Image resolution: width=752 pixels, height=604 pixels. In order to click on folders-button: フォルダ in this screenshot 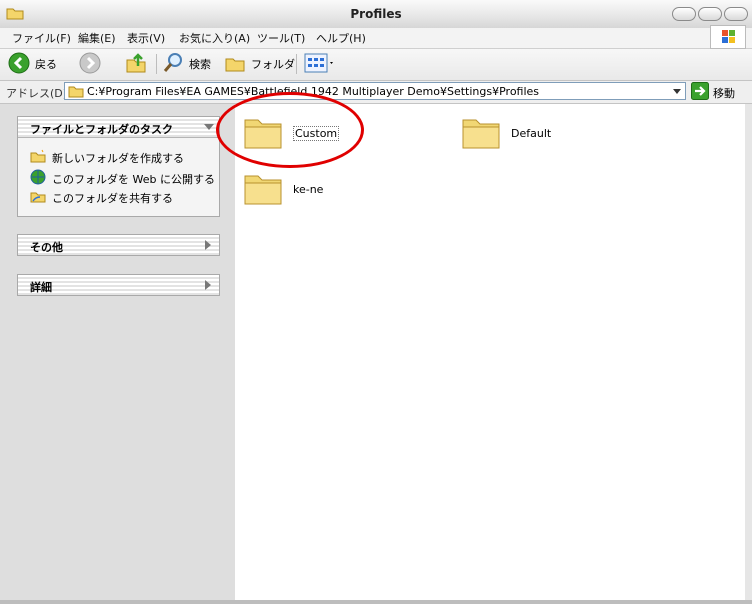, I will do `click(259, 64)`.